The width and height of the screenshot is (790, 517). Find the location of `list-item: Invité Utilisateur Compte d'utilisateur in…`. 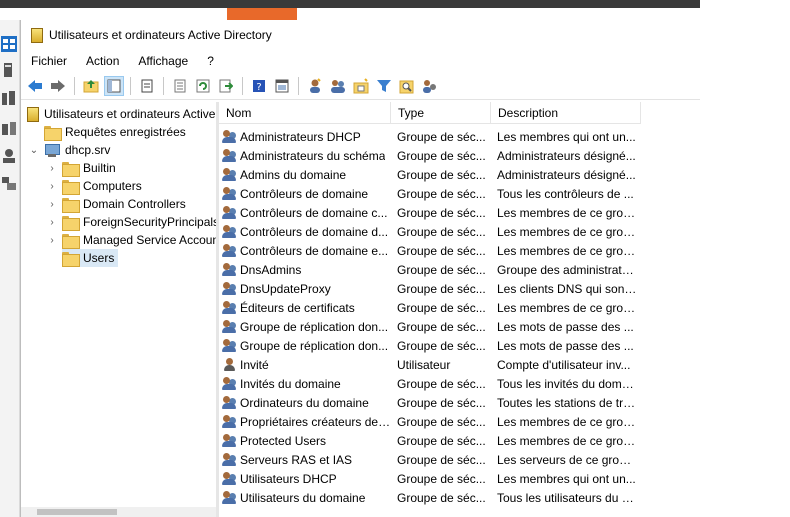

list-item: Invité Utilisateur Compte d'utilisateur in… is located at coordinates (428, 364).